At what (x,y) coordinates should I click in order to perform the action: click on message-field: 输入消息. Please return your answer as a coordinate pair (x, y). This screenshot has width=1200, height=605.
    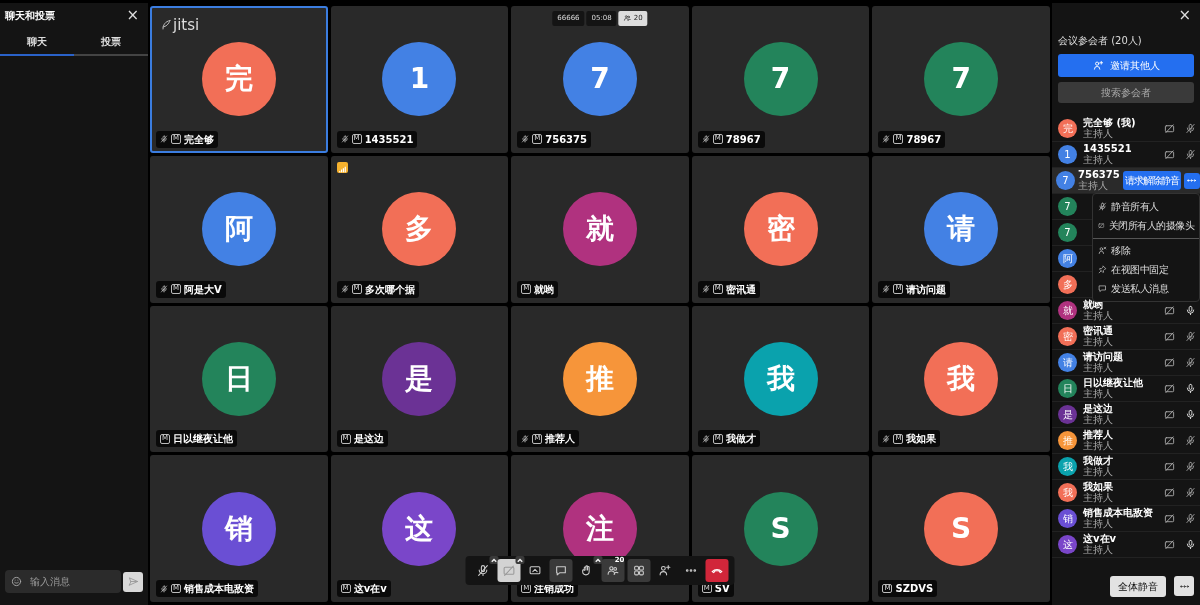
    Looking at the image, I should click on (63, 581).